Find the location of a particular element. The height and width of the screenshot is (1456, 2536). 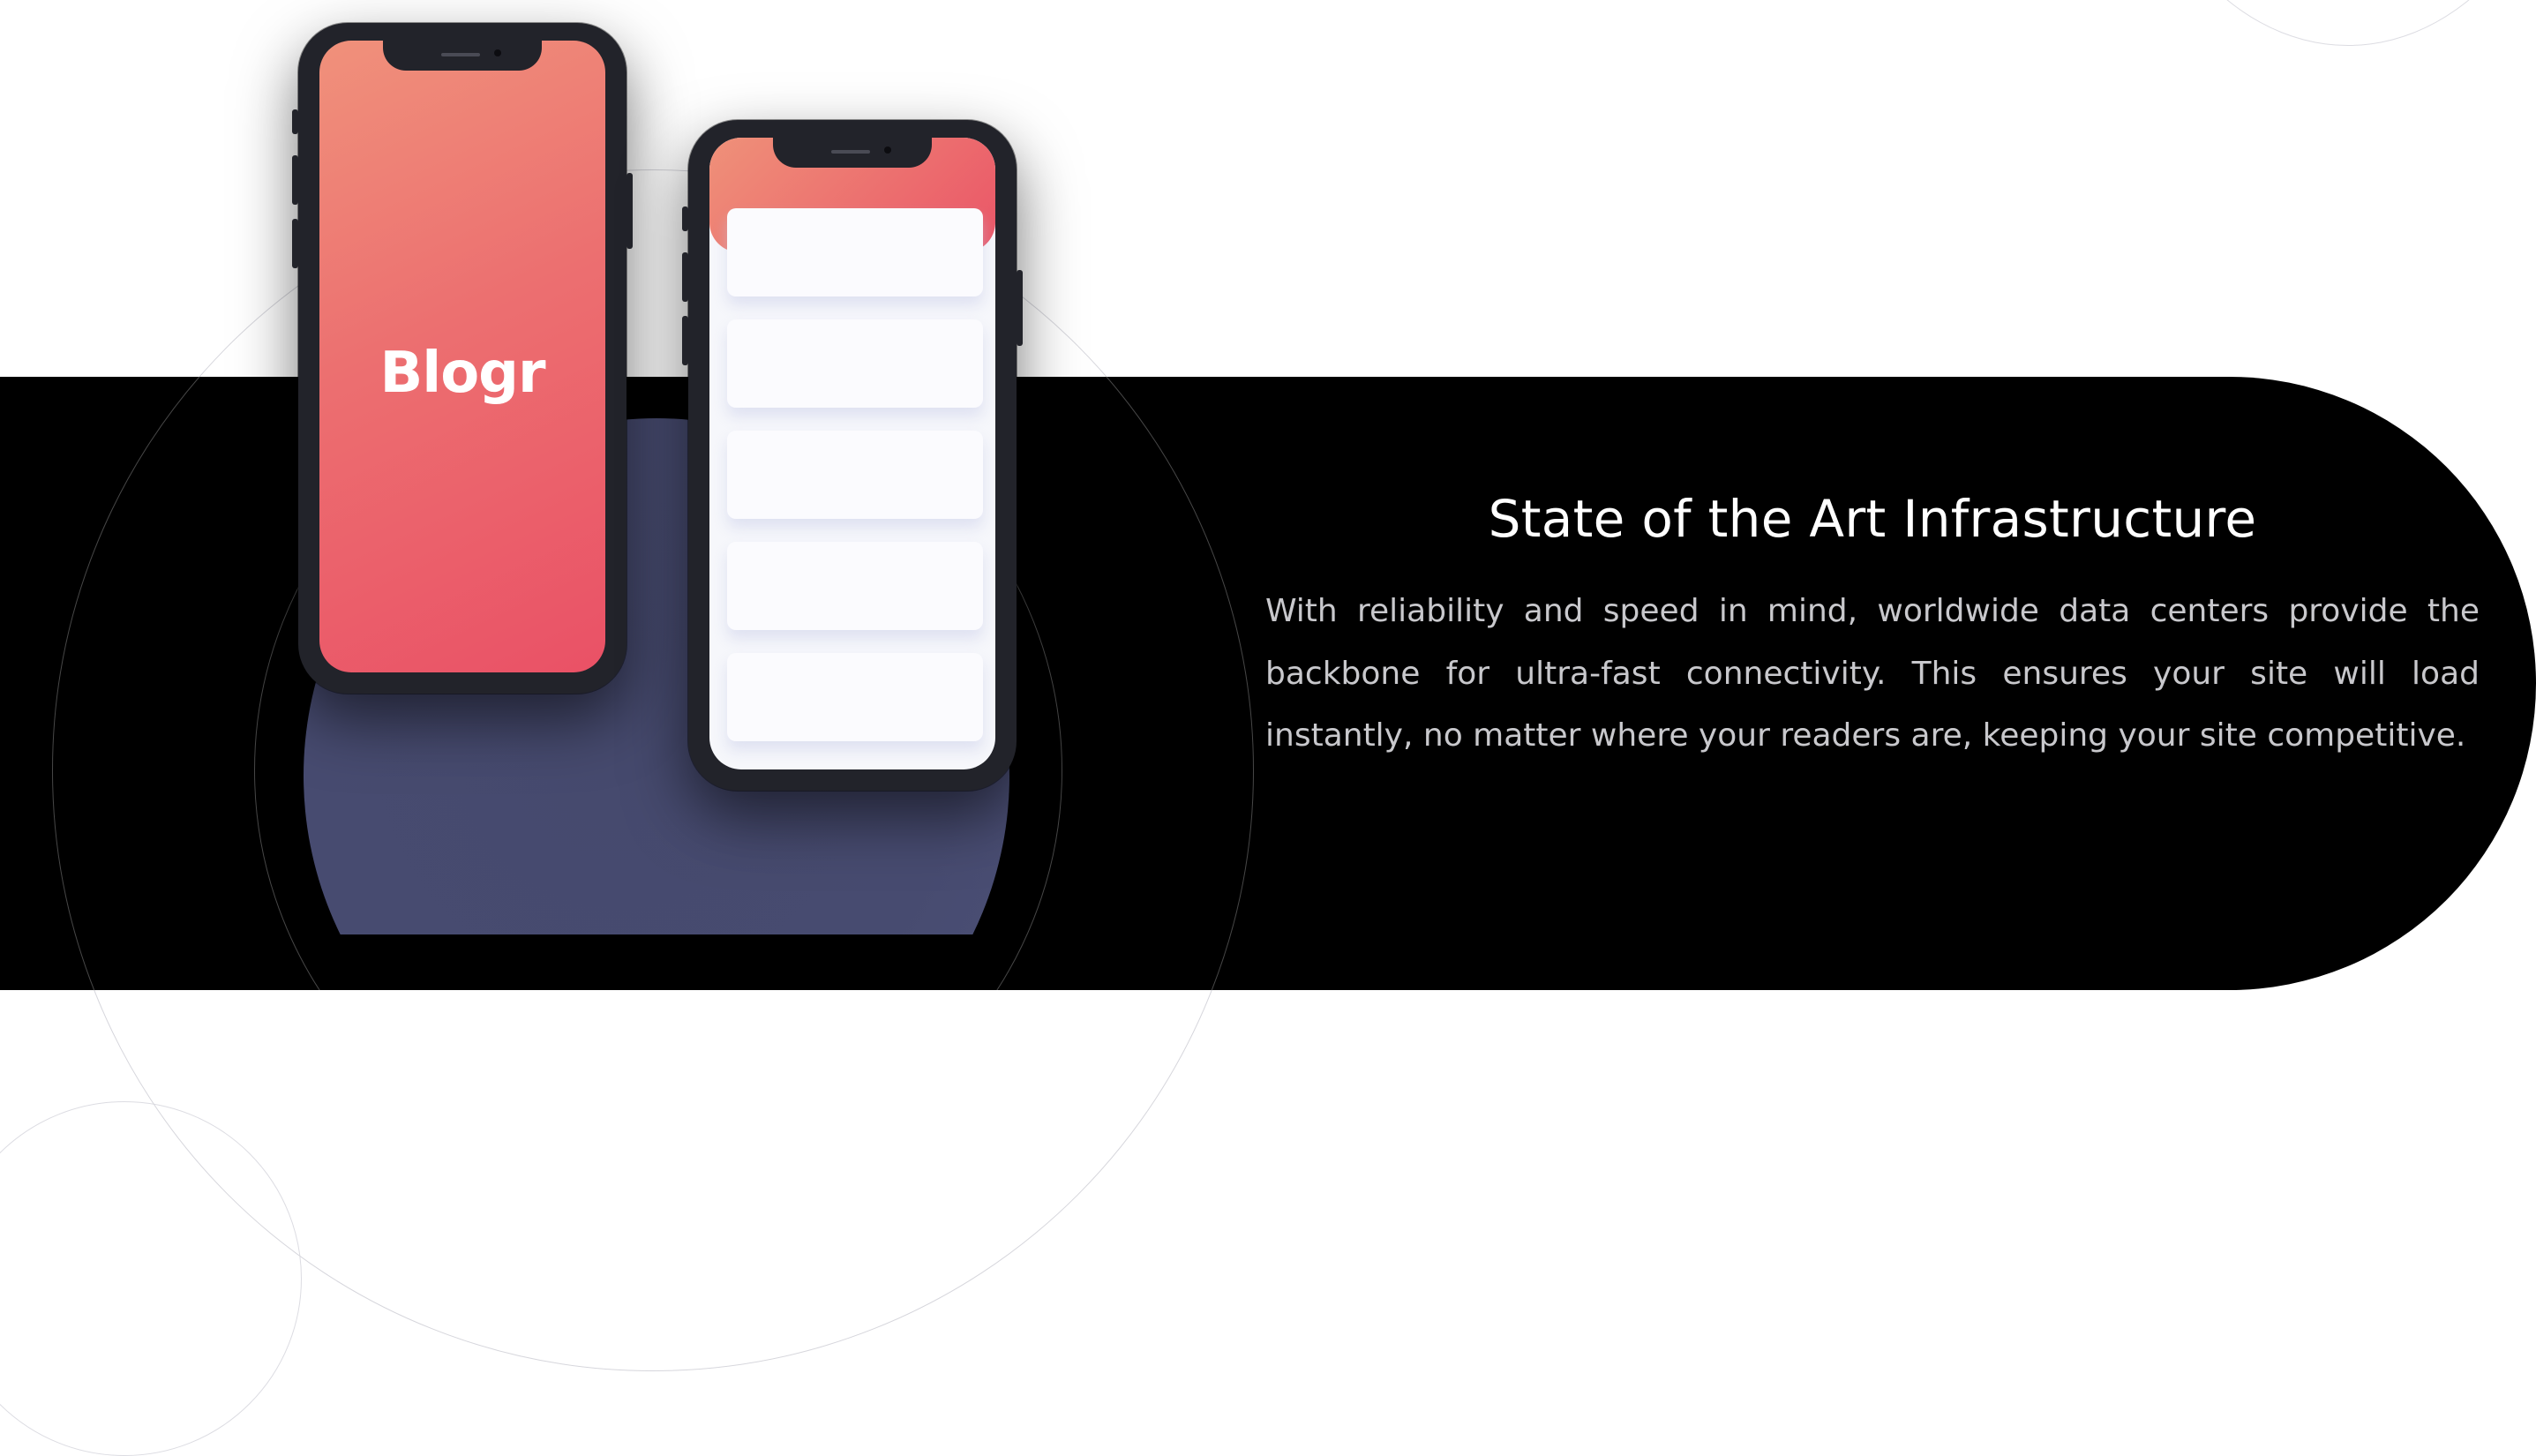

phone-screen-right is located at coordinates (852, 453).